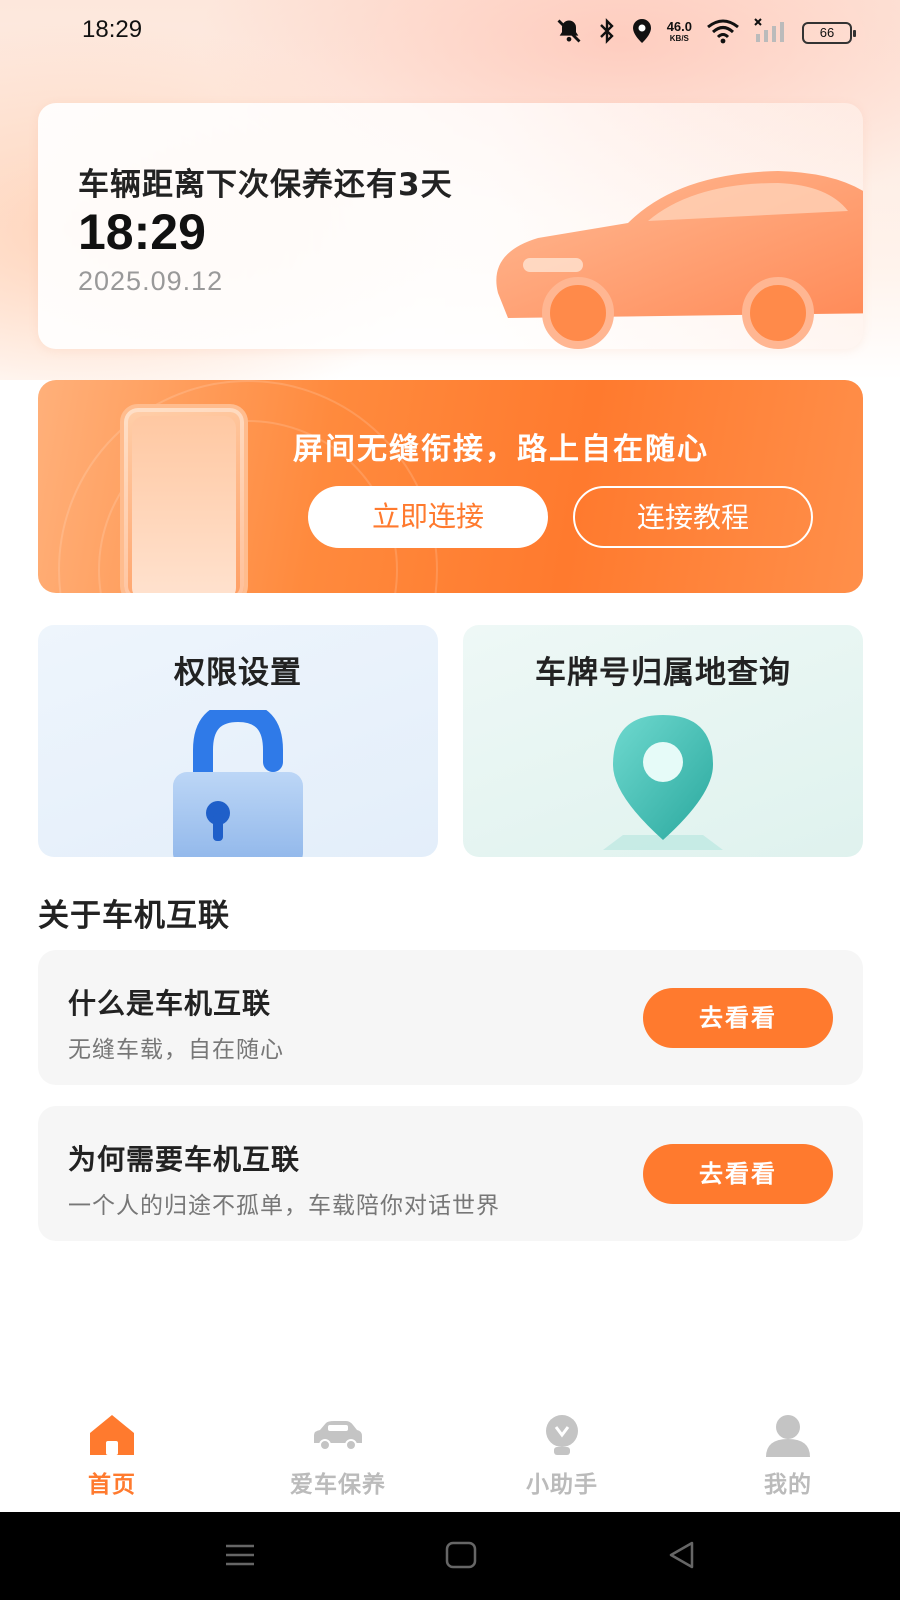 This screenshot has width=900, height=1600. Describe the element at coordinates (112, 1485) in the screenshot. I see `nav-label-home: 首页` at that location.